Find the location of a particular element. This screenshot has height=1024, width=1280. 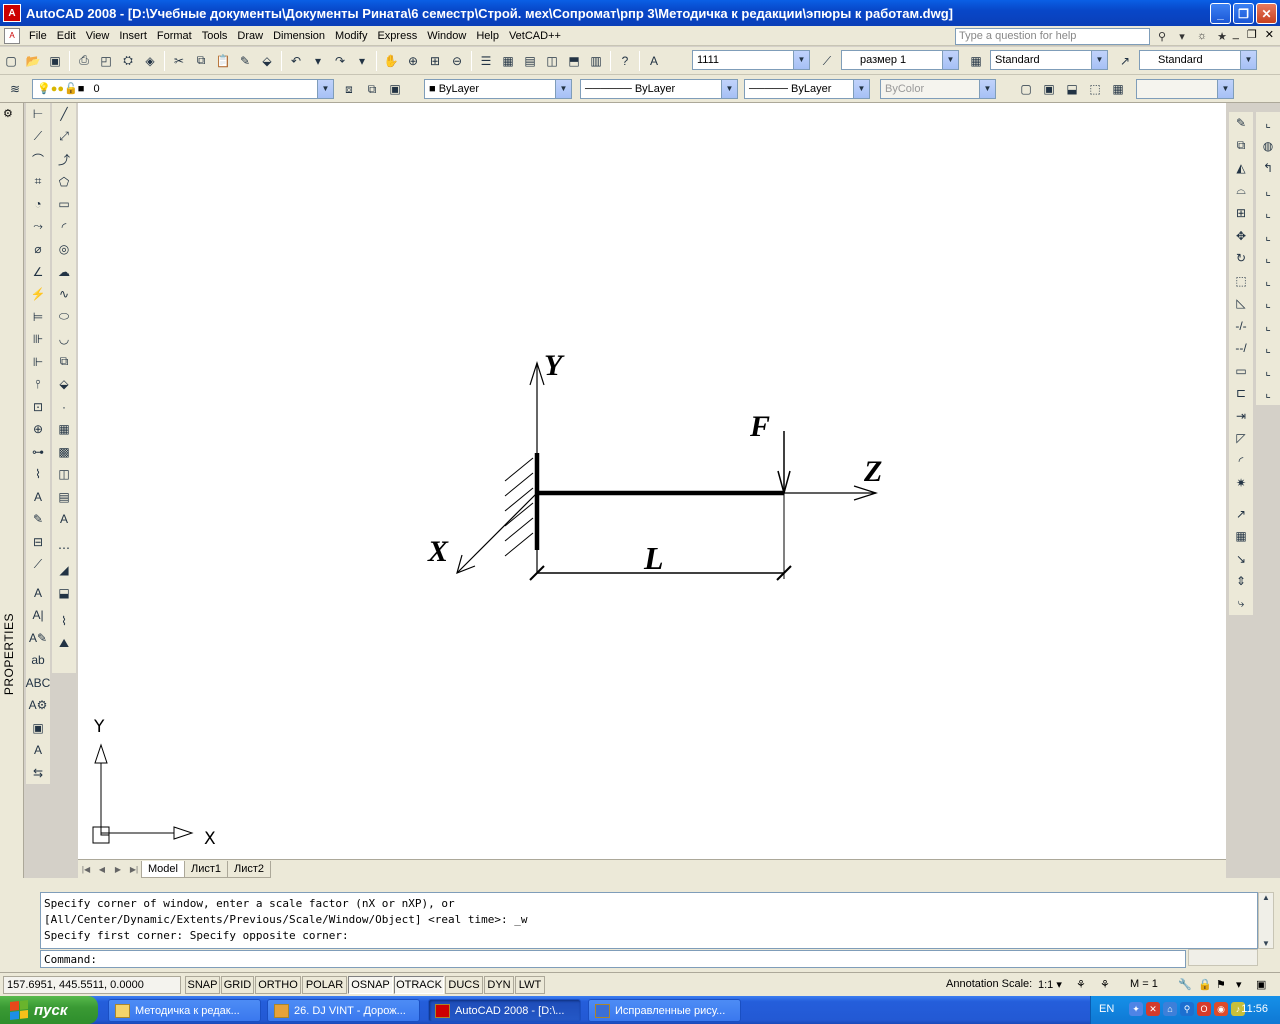

arc-icon: ◜ is located at coordinates (64, 227).